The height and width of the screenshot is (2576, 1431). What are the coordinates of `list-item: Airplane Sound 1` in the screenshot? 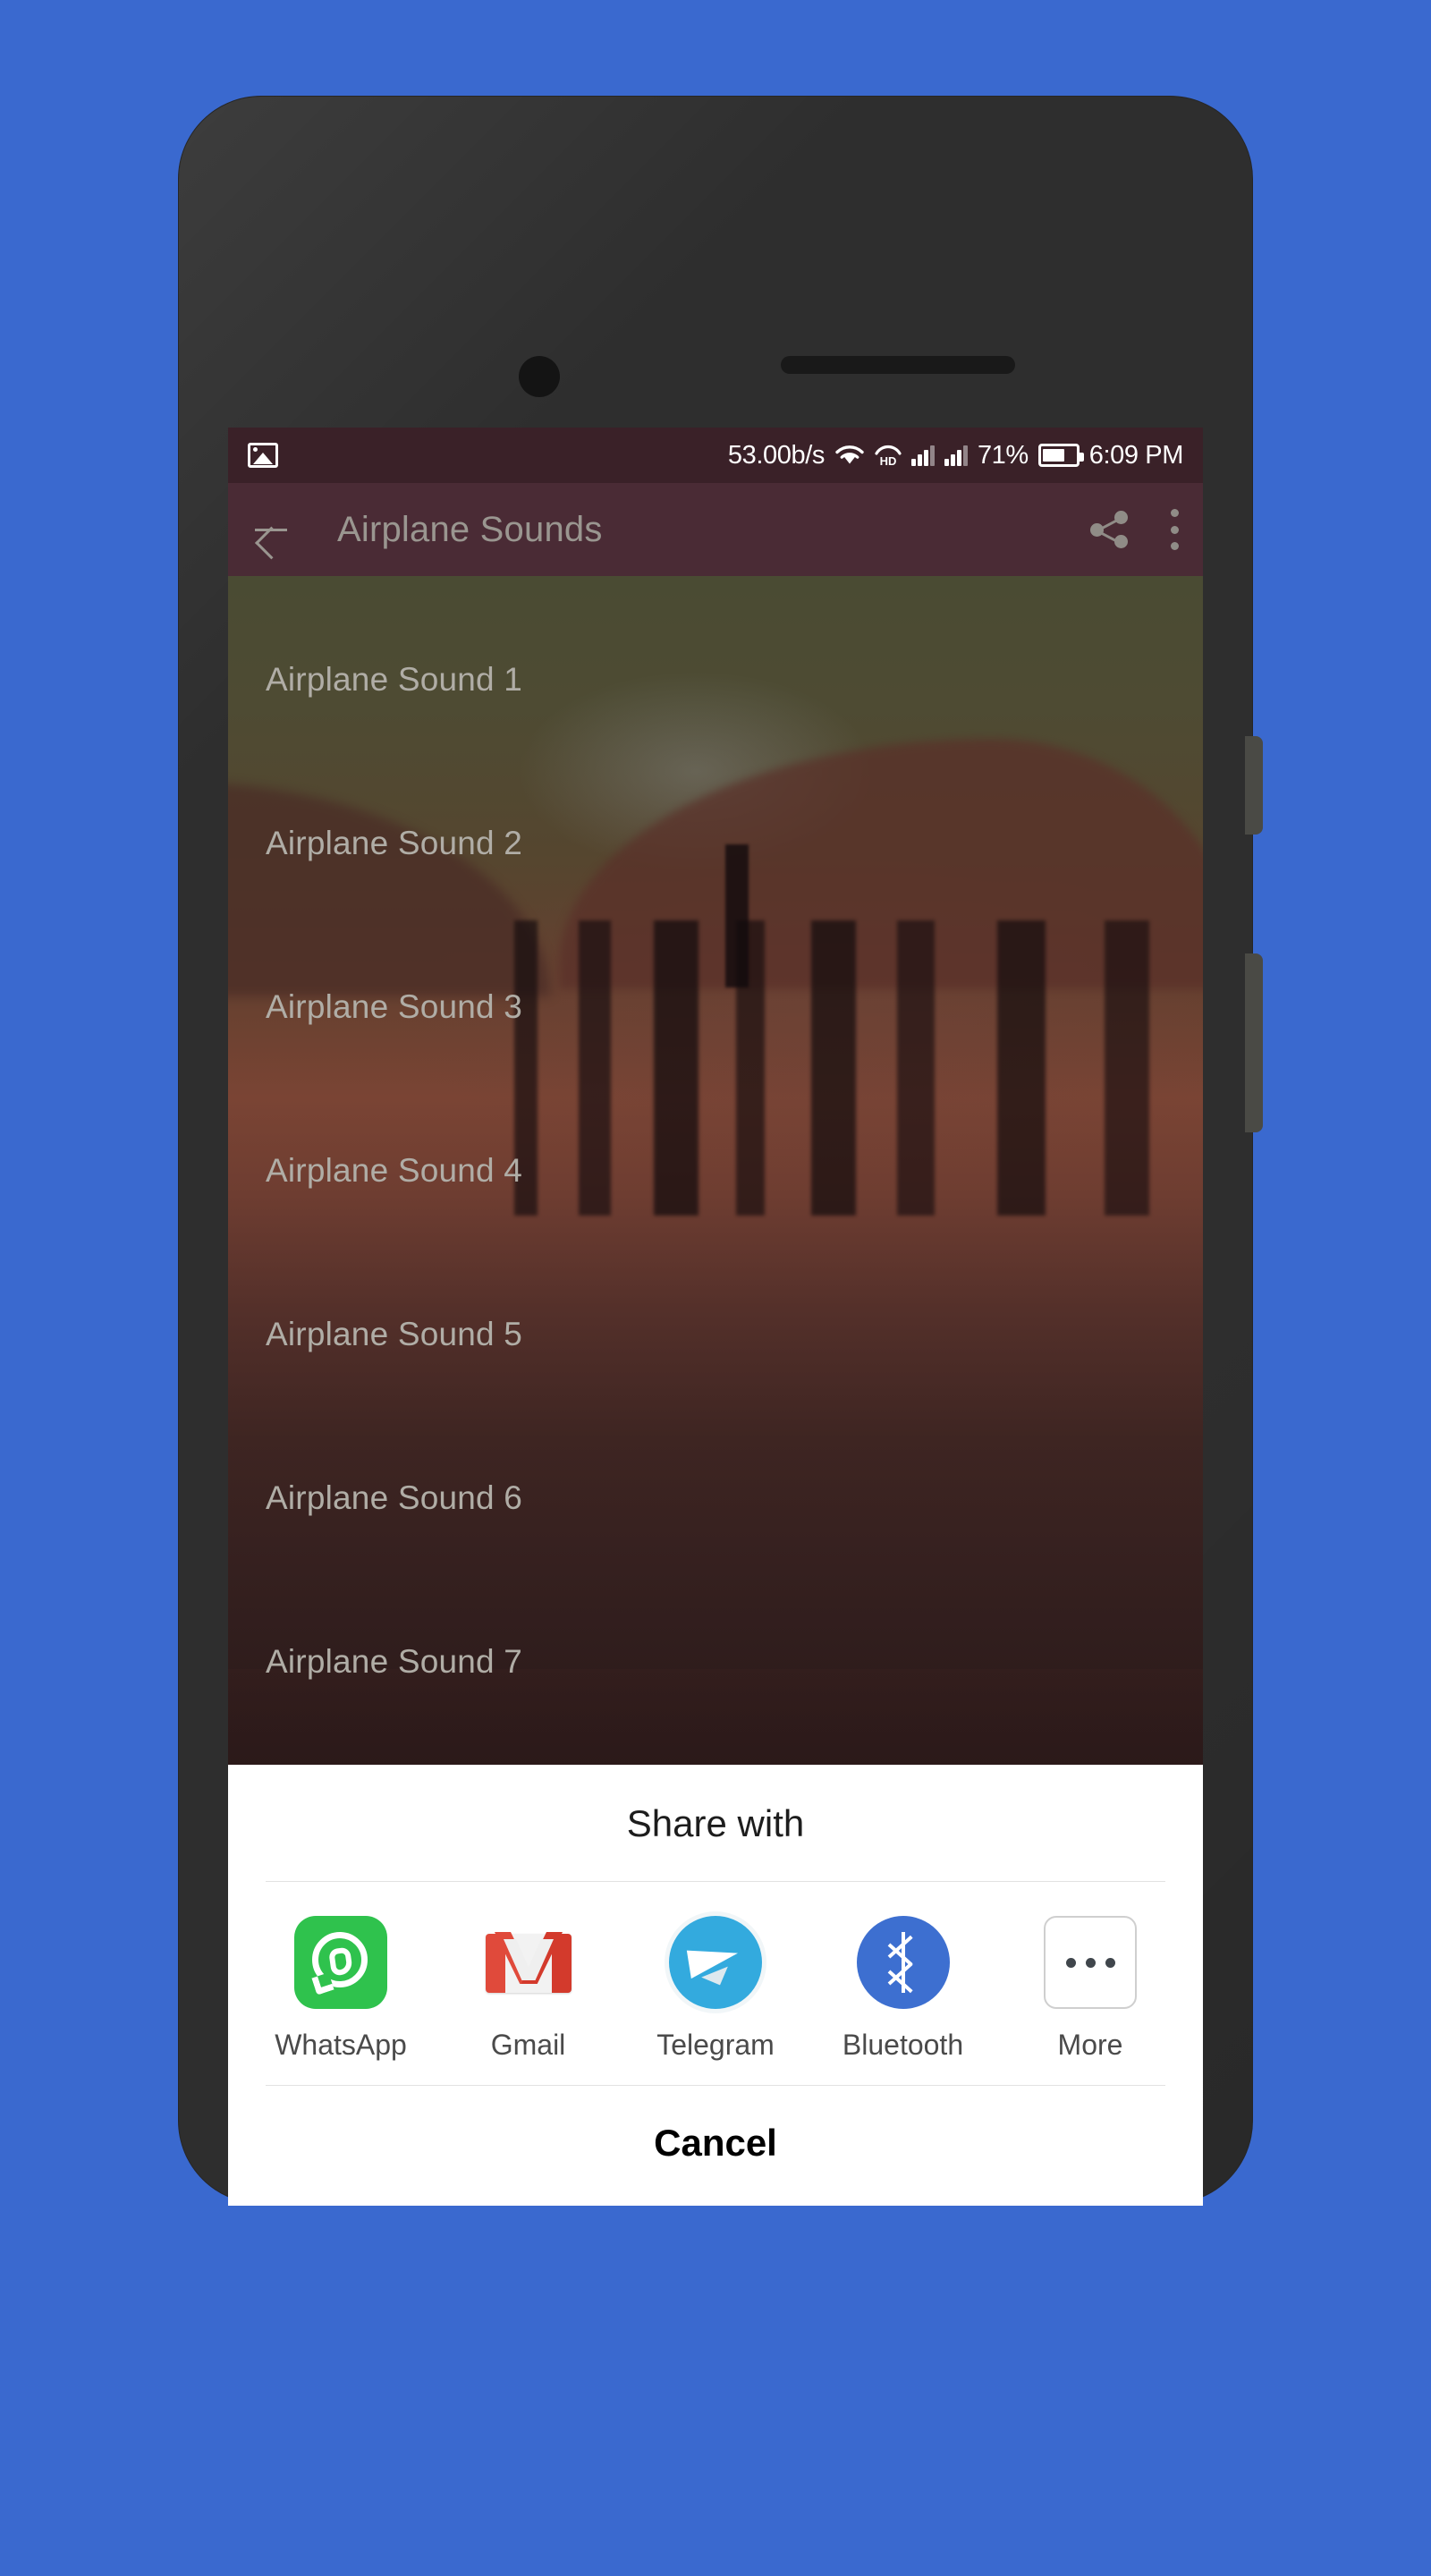 It's located at (716, 679).